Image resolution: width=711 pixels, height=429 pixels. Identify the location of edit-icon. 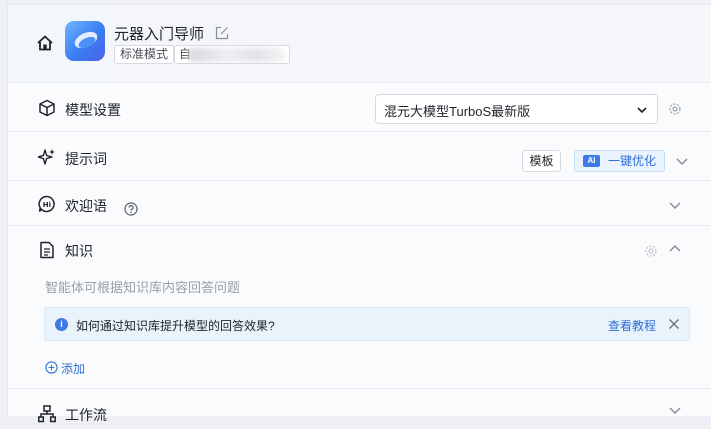
(222, 33).